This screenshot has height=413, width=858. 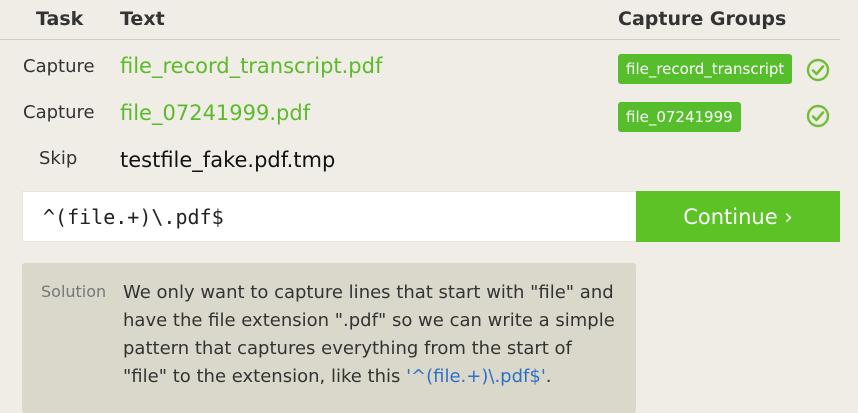 I want to click on header-task: Task, so click(x=60, y=19).